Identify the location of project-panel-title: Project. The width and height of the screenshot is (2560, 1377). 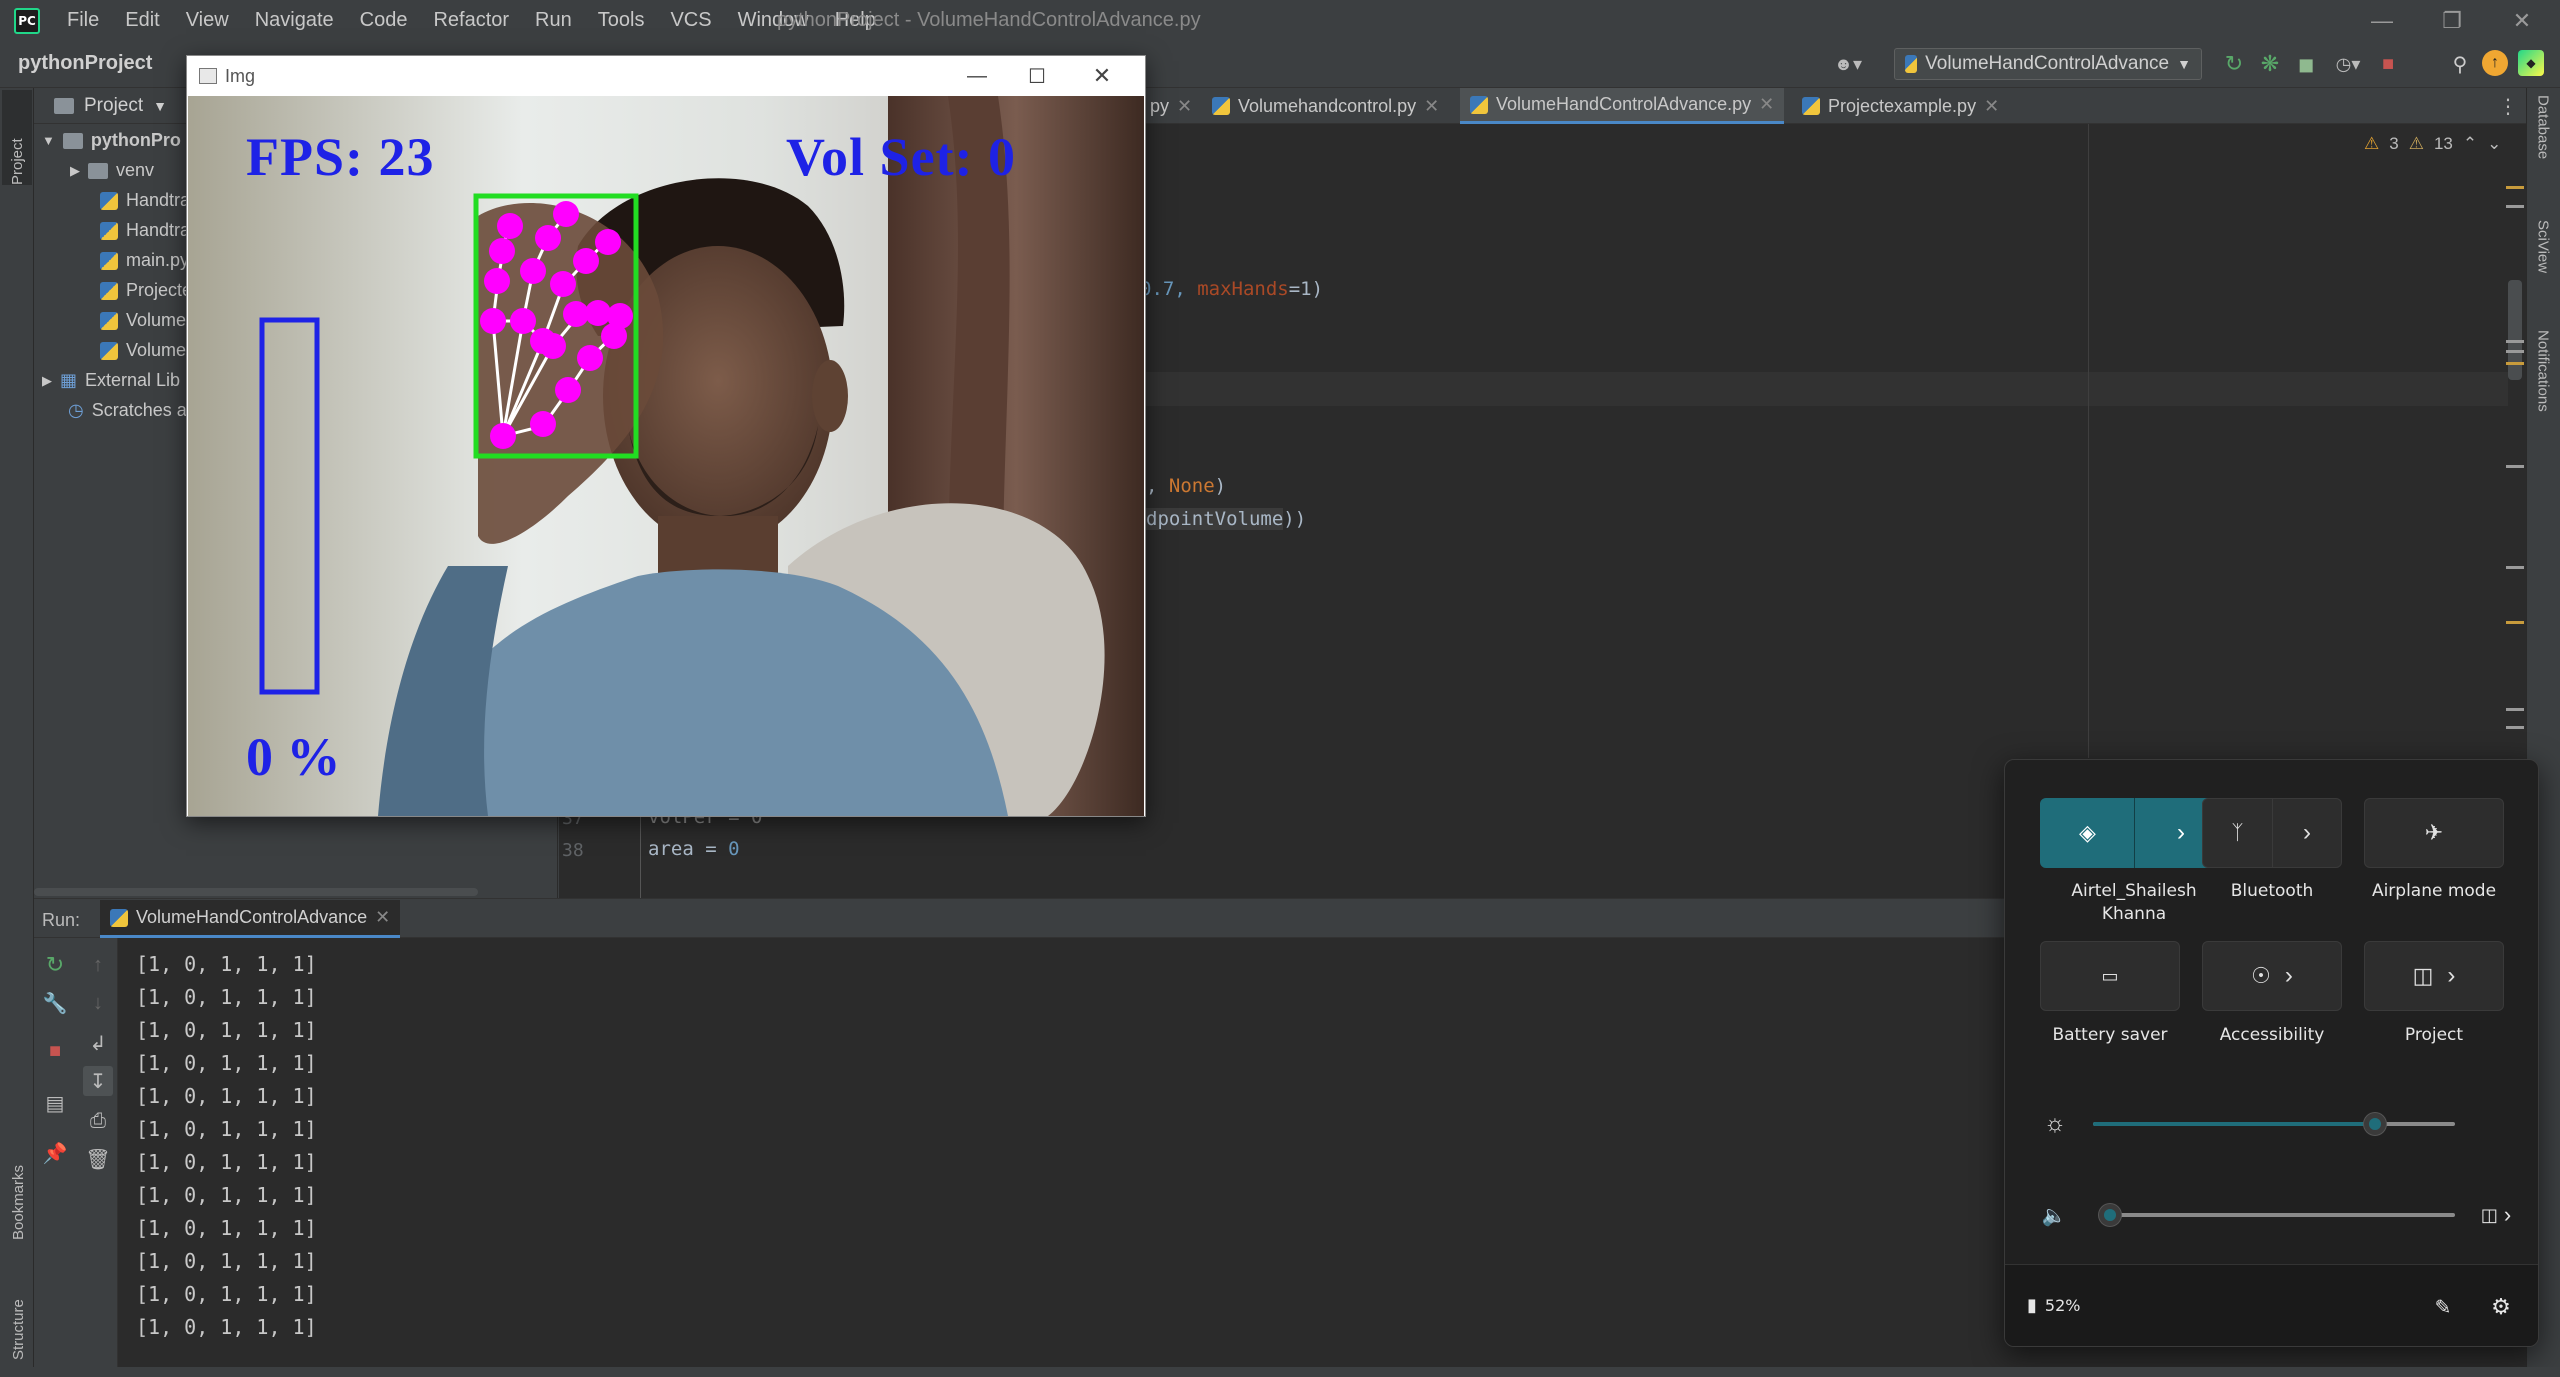
(113, 106).